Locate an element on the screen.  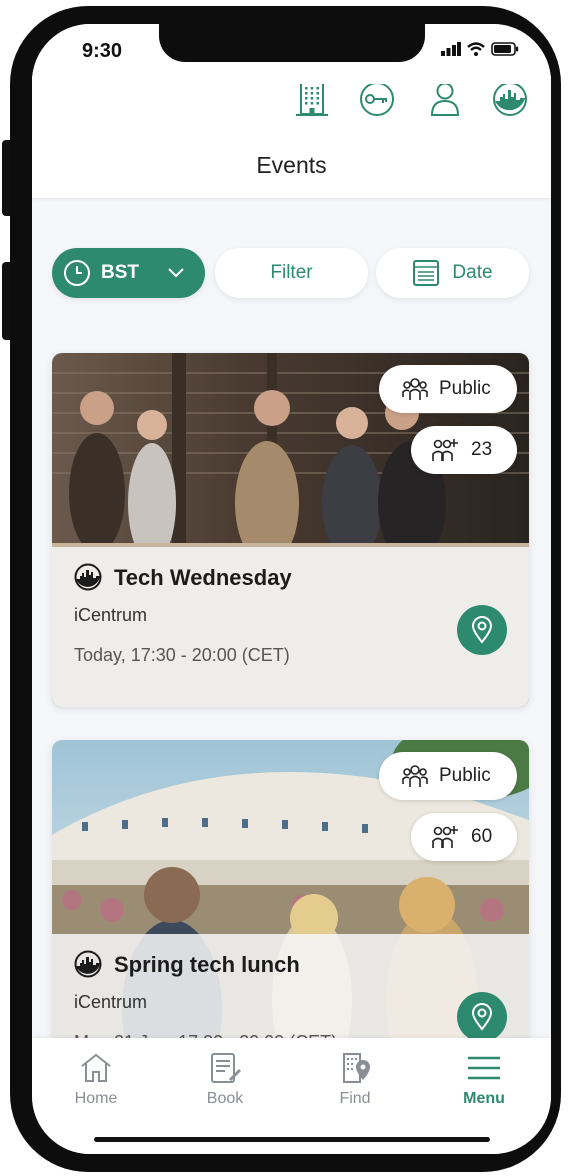
attendee-count-badge: 60 is located at coordinates (464, 837).